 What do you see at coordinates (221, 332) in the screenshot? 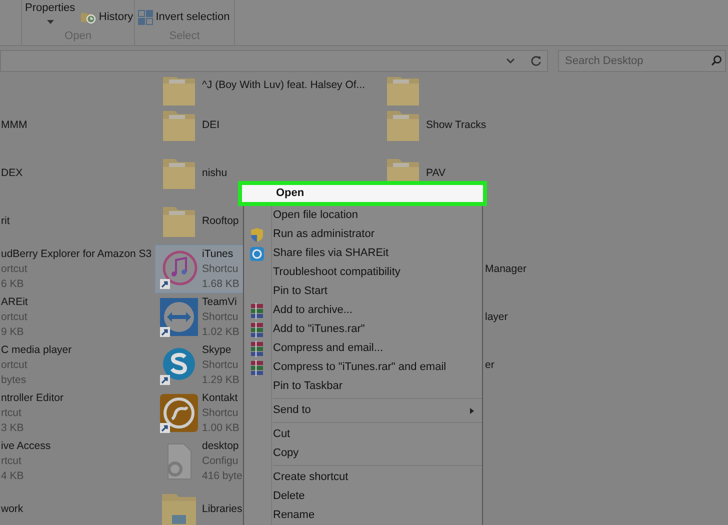
I see `file-detail: 1.02 KB` at bounding box center [221, 332].